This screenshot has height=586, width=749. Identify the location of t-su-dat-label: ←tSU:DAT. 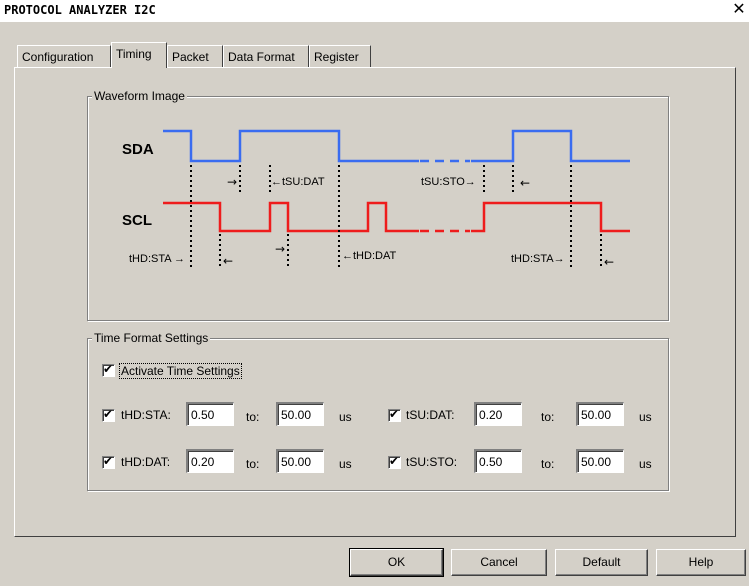
(298, 182).